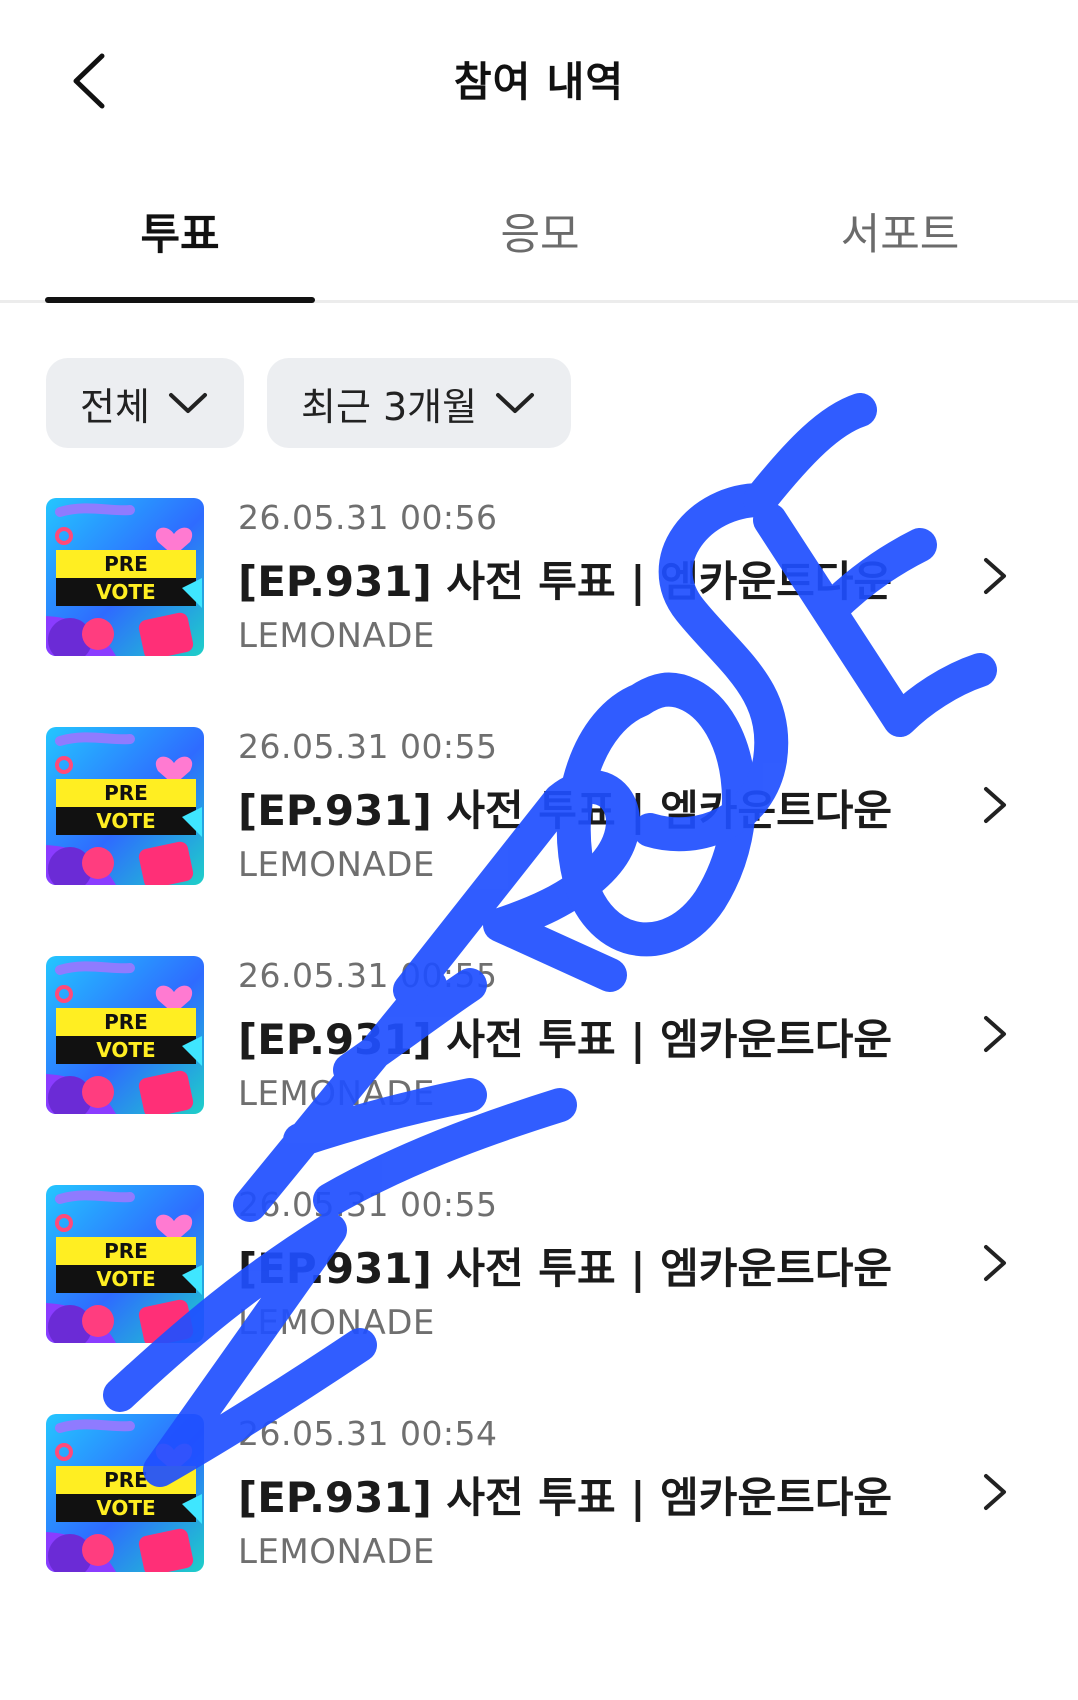  I want to click on category-filter-label: 전체, so click(115, 406).